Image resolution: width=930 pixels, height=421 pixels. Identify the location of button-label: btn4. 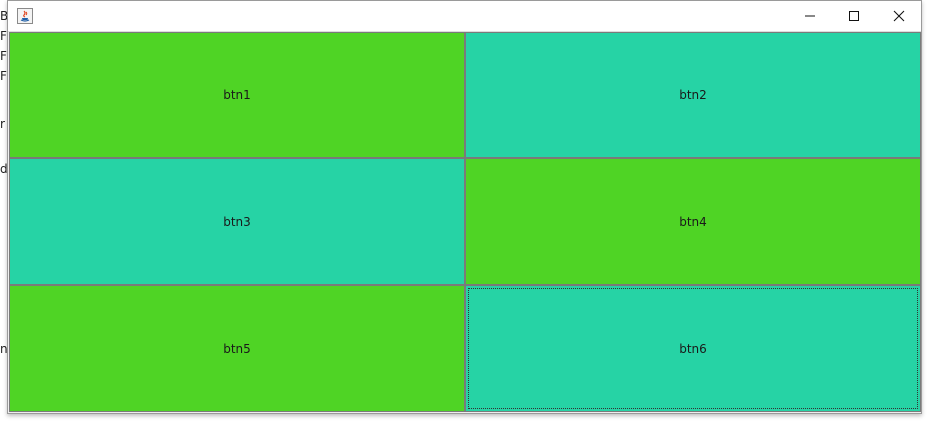
(693, 221).